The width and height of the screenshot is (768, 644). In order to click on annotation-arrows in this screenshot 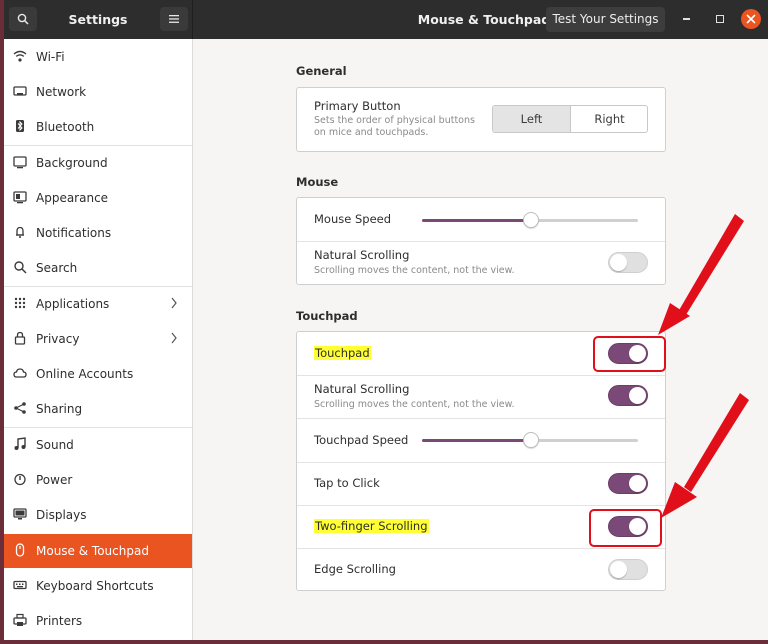, I will do `click(703, 366)`.